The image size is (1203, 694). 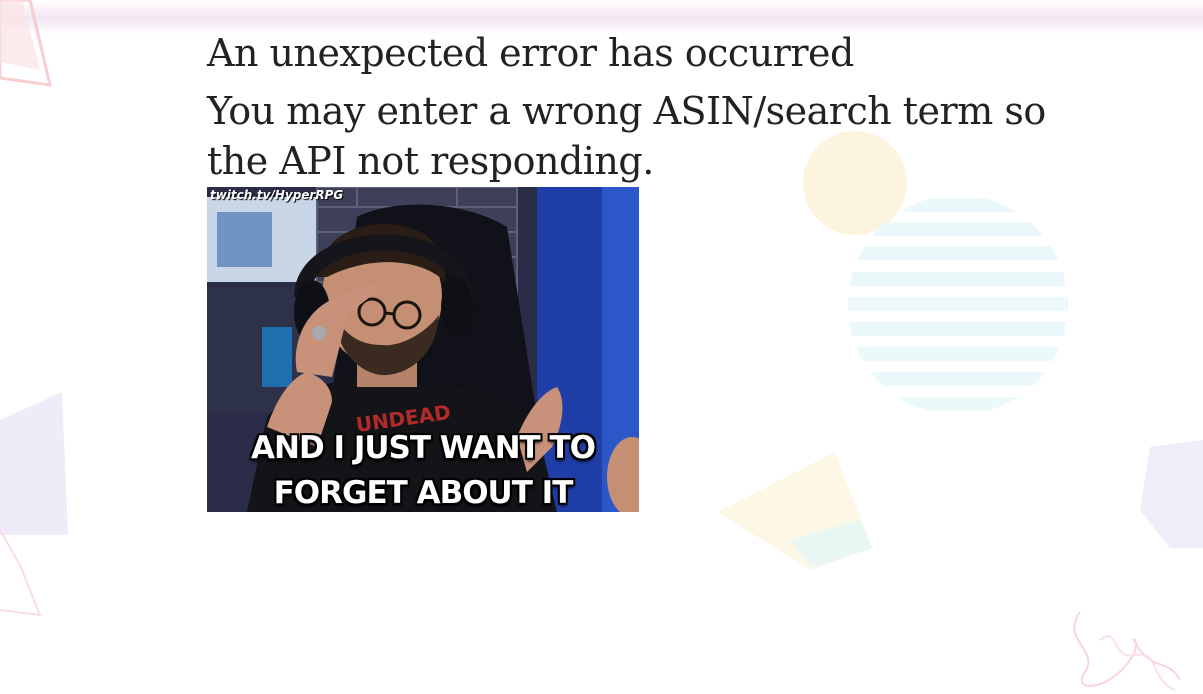 I want to click on deco-shape-lavender-right, so click(x=1171, y=494).